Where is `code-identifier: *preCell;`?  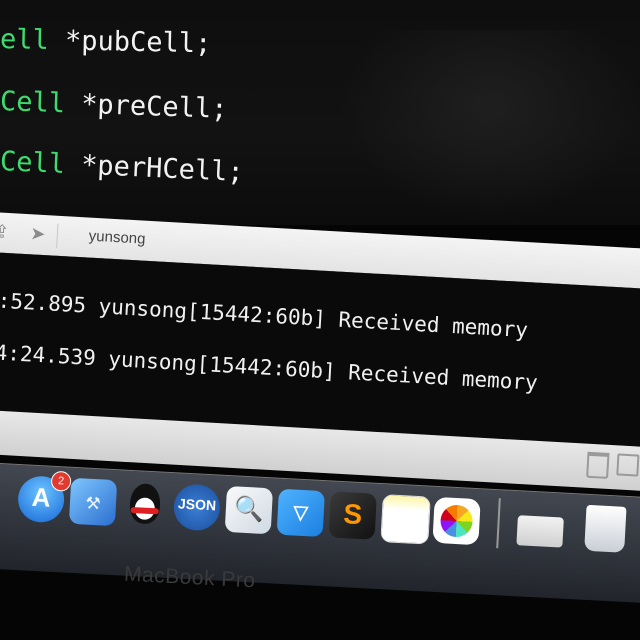
code-identifier: *preCell; is located at coordinates (146, 106).